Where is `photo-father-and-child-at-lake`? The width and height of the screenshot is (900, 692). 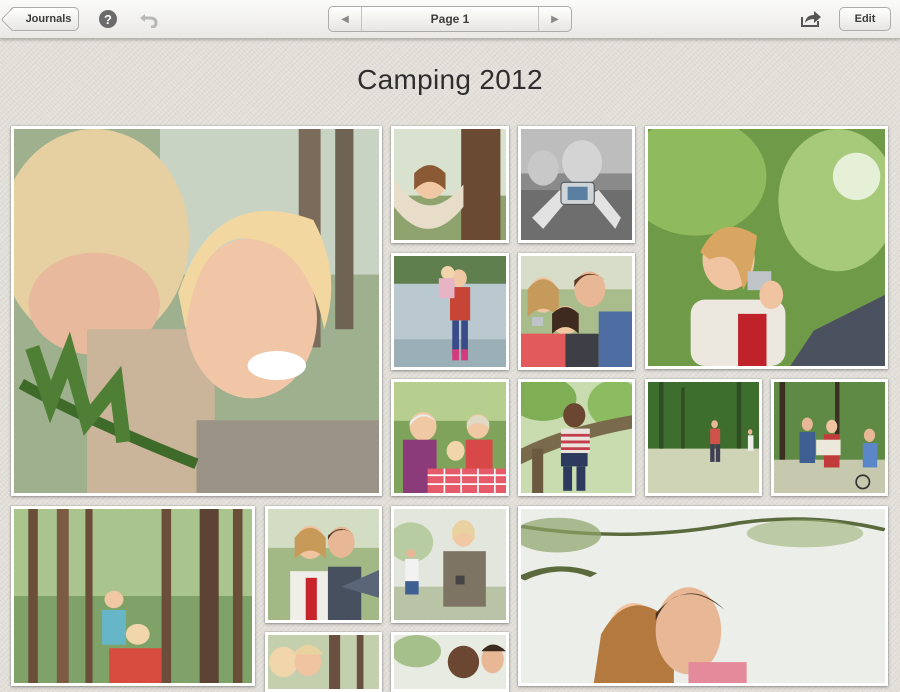 photo-father-and-child-at-lake is located at coordinates (450, 311).